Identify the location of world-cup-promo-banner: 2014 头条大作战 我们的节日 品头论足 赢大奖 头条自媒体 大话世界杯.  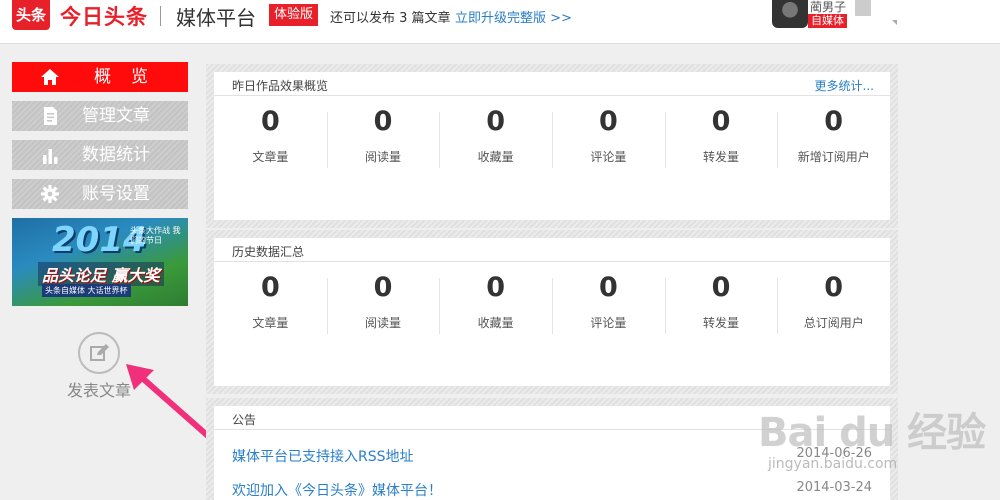
(100, 262).